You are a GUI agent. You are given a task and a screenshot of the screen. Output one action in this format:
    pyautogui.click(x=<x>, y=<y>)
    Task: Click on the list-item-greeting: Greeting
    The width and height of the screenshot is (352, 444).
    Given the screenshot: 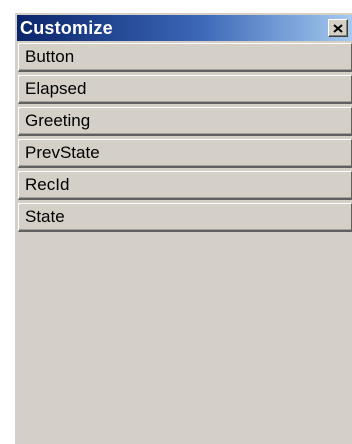 What is the action you would take?
    pyautogui.click(x=185, y=121)
    